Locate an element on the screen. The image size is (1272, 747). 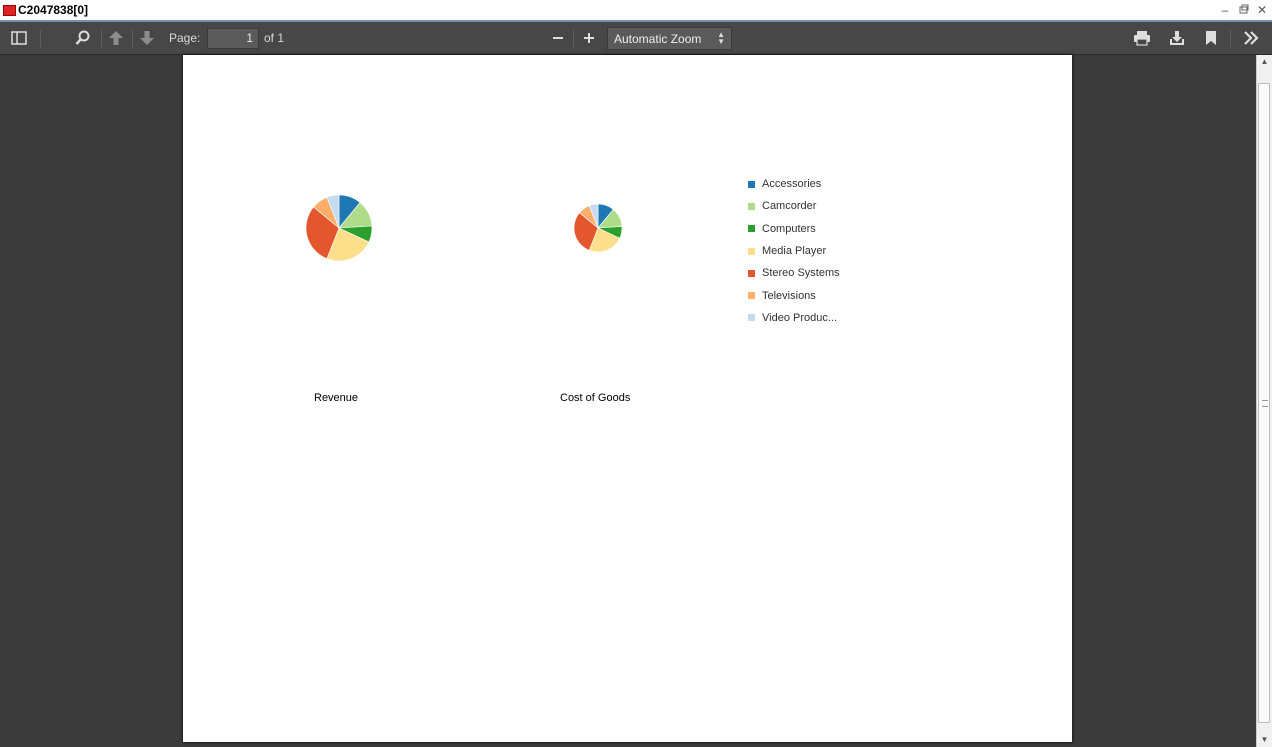
pie-title-cost-of-goods: Cost of Goods is located at coordinates (595, 398).